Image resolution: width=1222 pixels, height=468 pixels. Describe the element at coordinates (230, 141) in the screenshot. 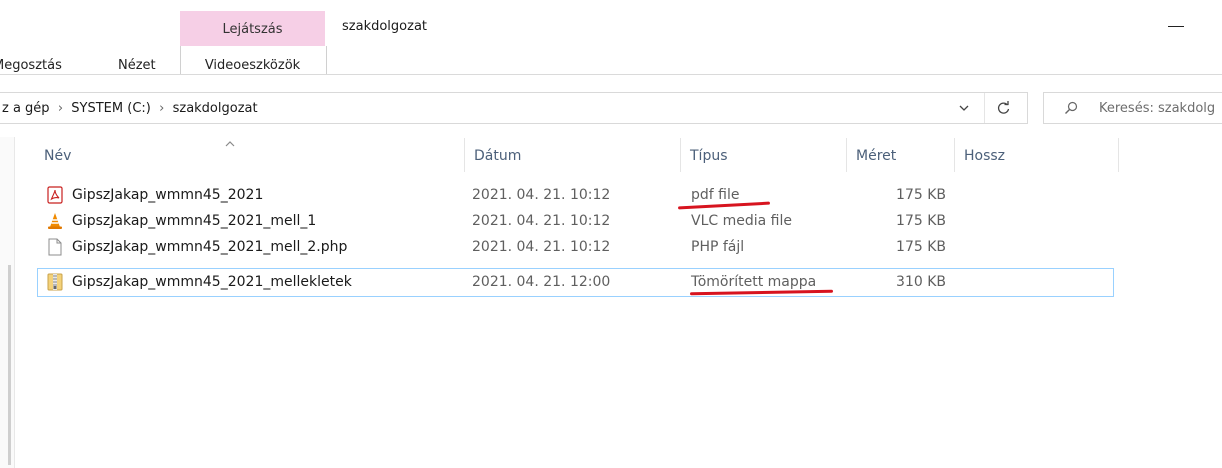

I see `sort-ascending-icon` at that location.